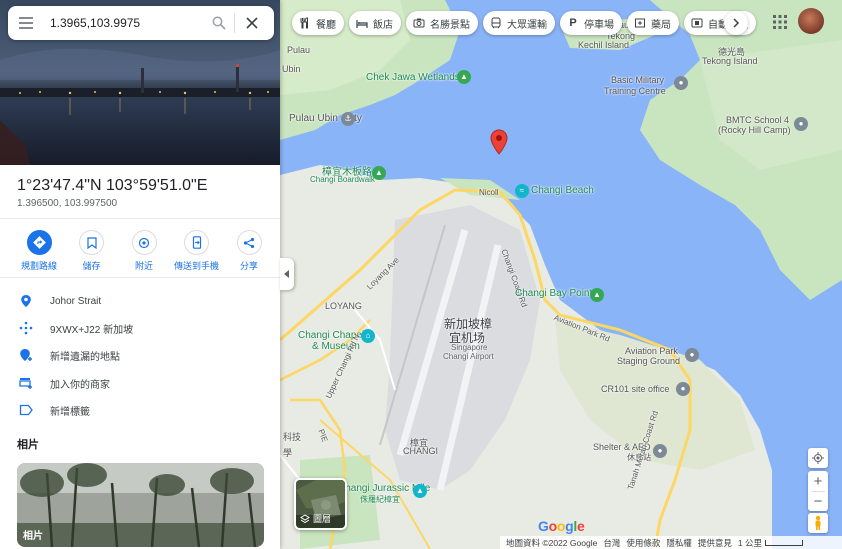  I want to click on chevron-left-icon, so click(286, 274).